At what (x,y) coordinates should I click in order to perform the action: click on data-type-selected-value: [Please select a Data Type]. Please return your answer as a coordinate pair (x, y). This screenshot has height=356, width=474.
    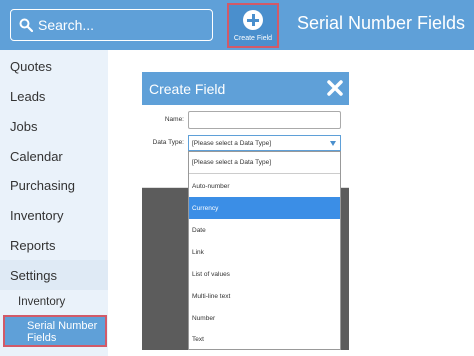
    Looking at the image, I should click on (232, 143).